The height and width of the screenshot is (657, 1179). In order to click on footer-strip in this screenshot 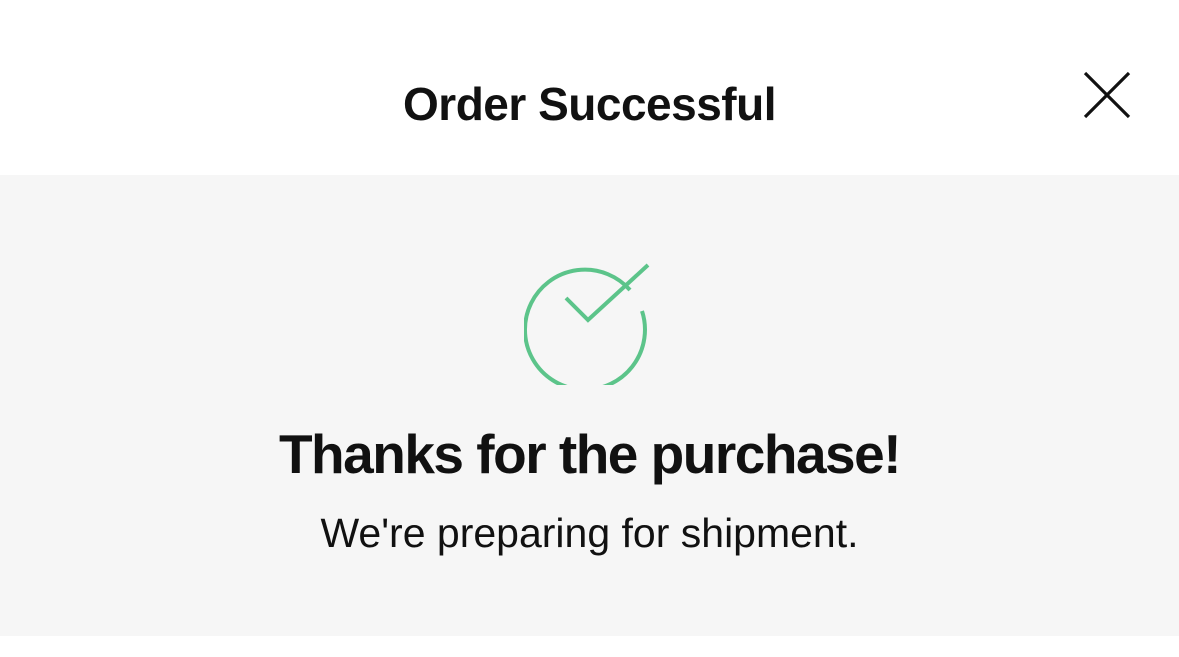, I will do `click(589, 646)`.